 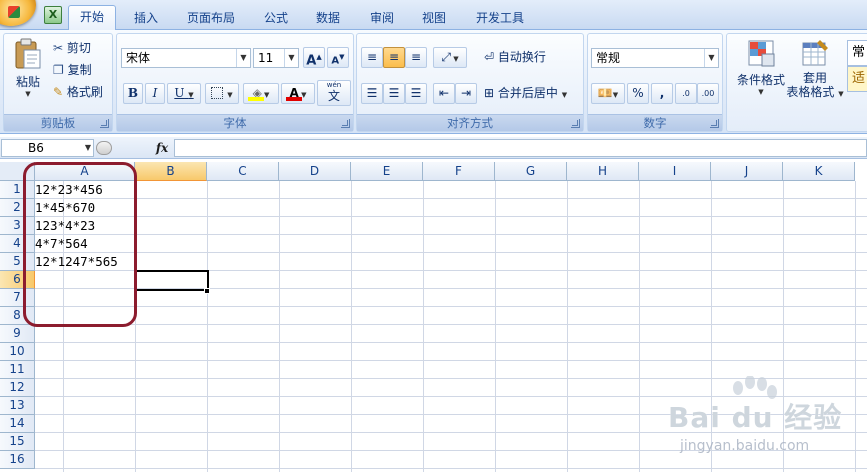 I want to click on align-right-button: ☰, so click(x=416, y=93).